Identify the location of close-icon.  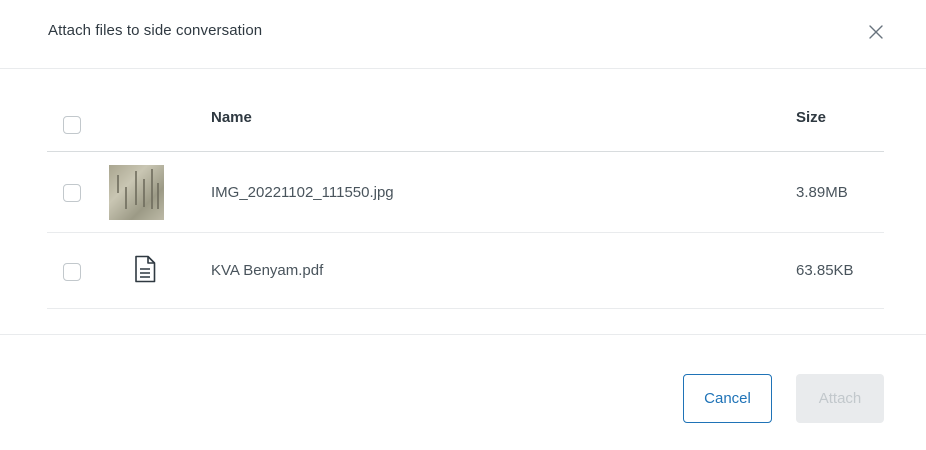
(876, 32).